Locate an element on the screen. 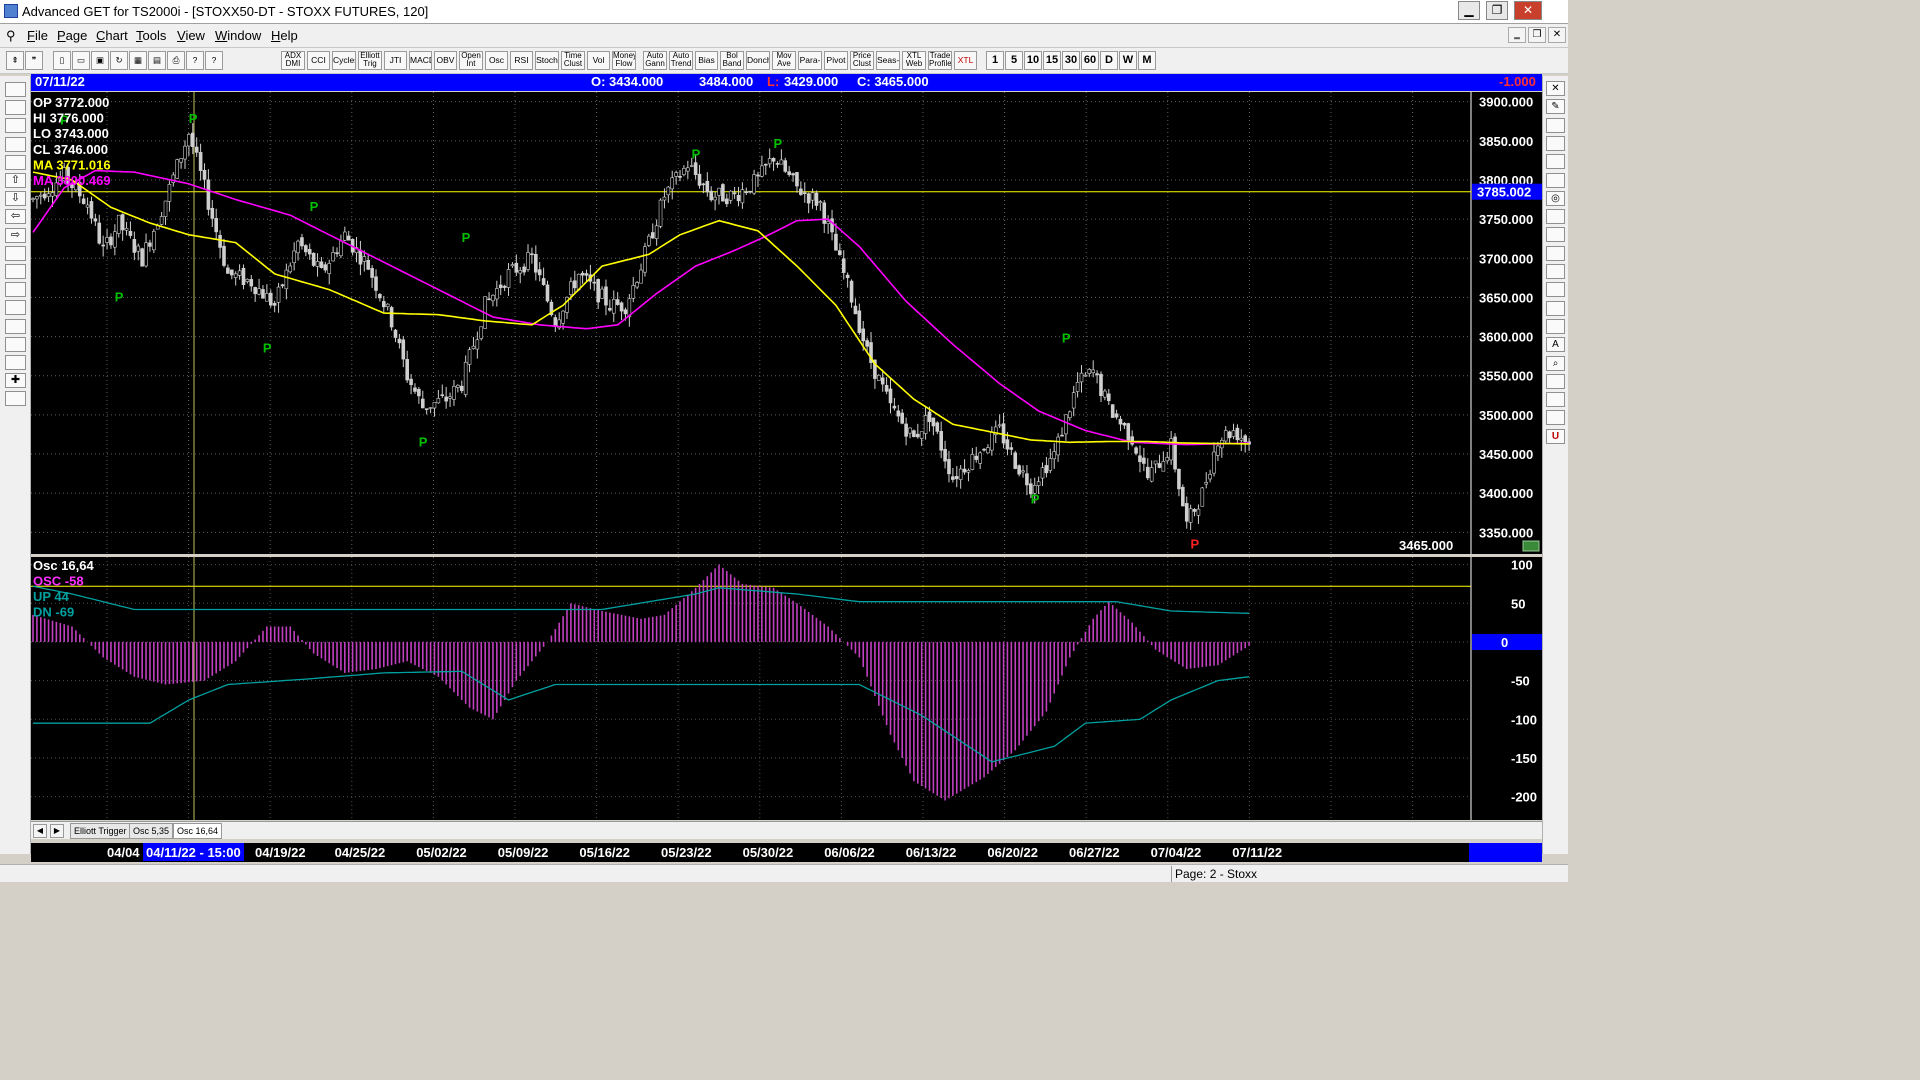  fib-retrace-icon is located at coordinates (1555, 143).